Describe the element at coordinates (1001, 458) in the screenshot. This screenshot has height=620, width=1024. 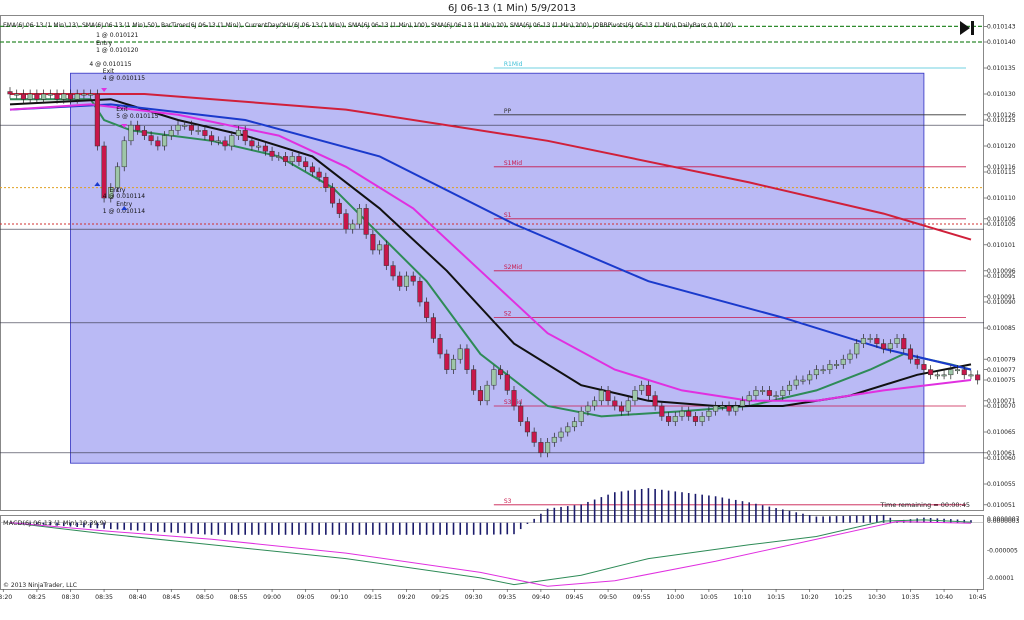
I see `y-tick-label: 0.010060` at that location.